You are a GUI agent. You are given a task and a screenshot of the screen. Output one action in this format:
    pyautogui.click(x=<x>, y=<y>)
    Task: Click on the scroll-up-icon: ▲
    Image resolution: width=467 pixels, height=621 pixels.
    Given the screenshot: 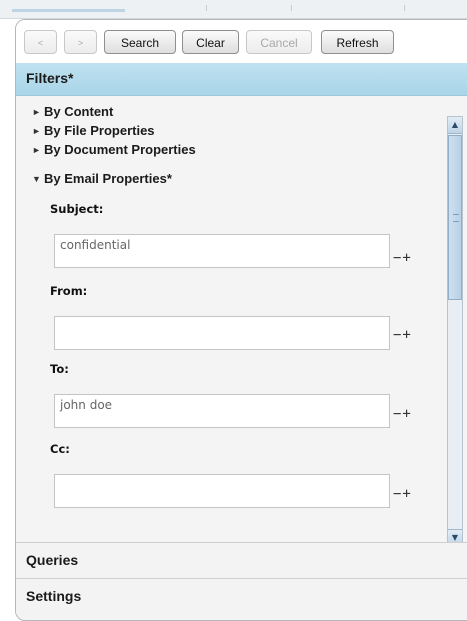 What is the action you would take?
    pyautogui.click(x=455, y=125)
    